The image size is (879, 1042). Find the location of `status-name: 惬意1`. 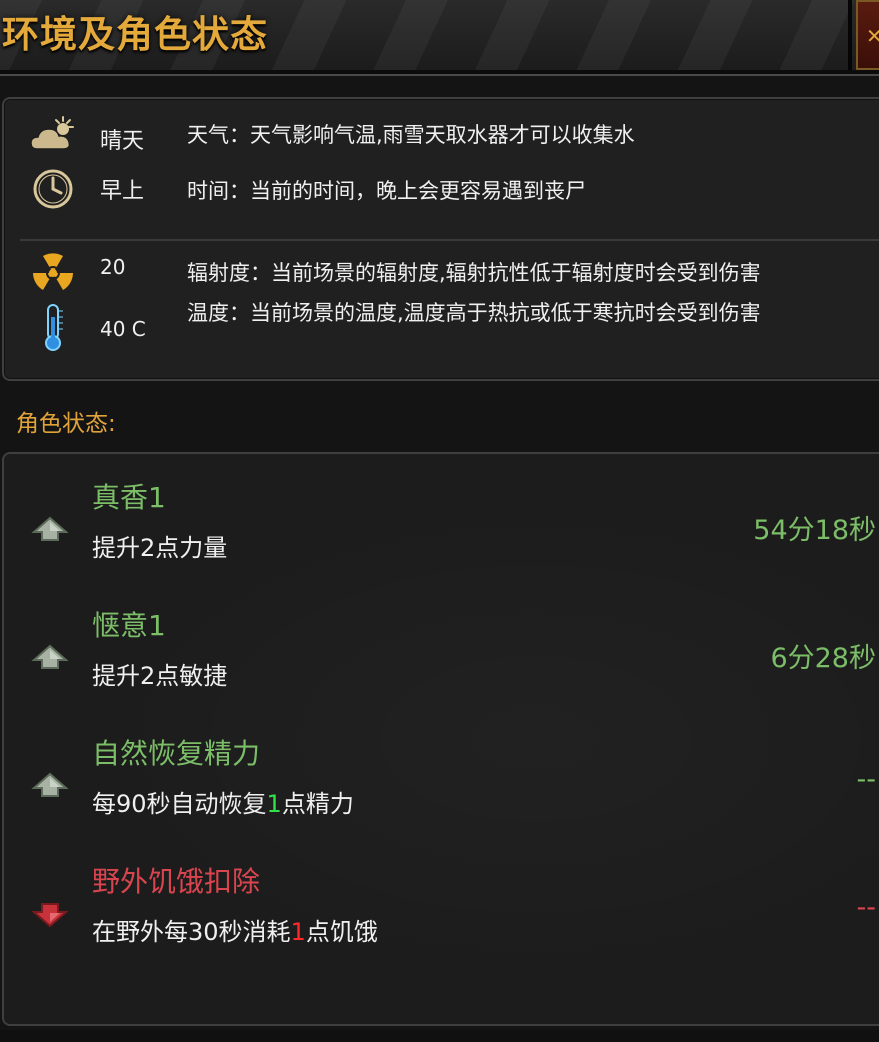

status-name: 惬意1 is located at coordinates (129, 625).